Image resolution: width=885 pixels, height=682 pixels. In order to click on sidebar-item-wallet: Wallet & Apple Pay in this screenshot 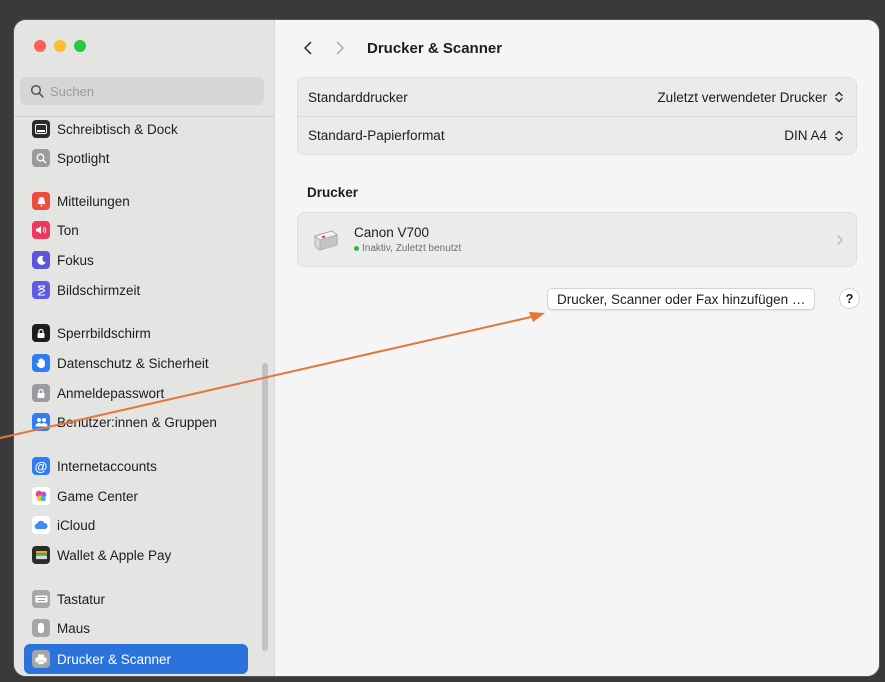, I will do `click(136, 555)`.